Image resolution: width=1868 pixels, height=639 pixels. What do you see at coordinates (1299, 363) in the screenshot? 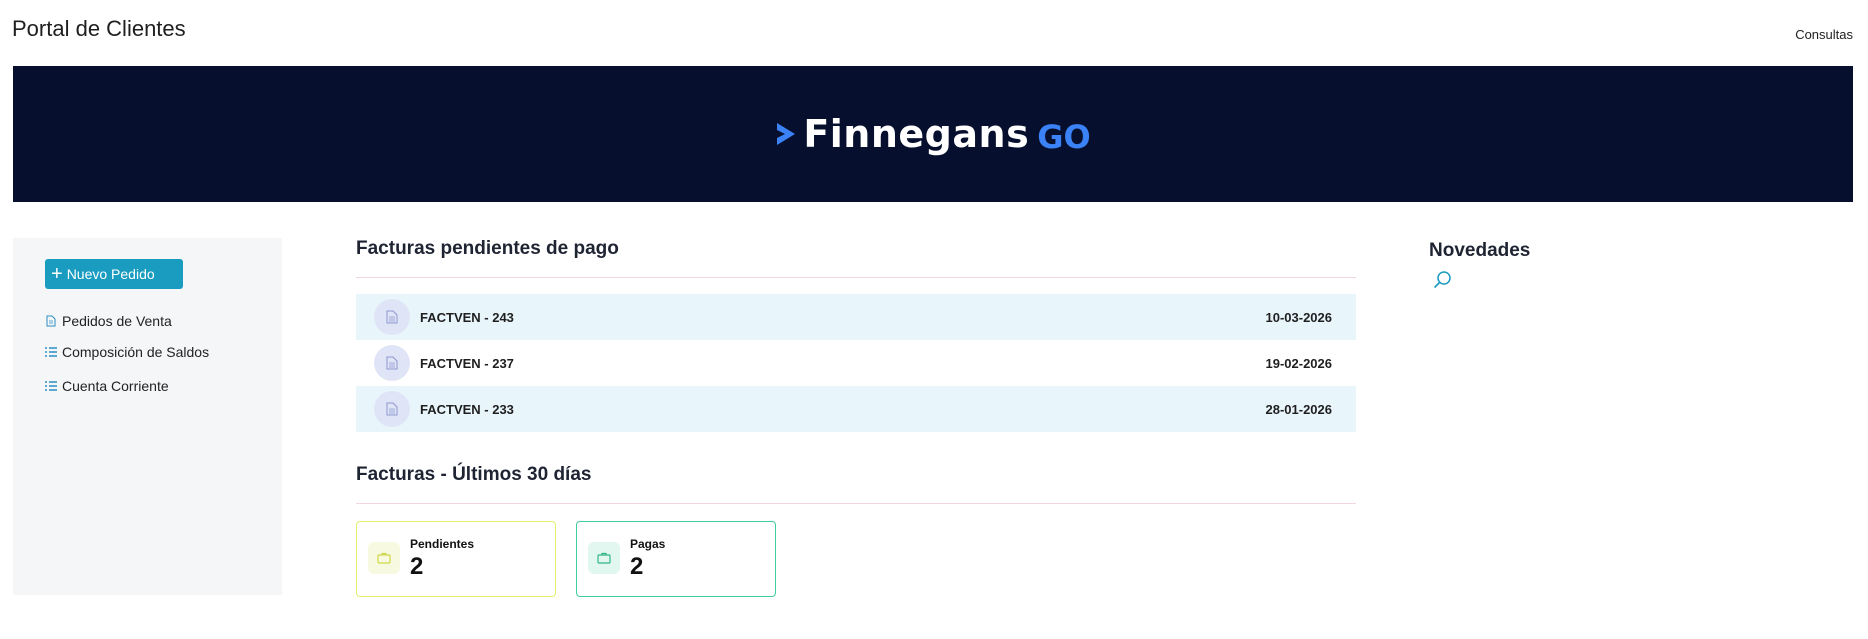
I see `invoice-date: 19-02-2026` at bounding box center [1299, 363].